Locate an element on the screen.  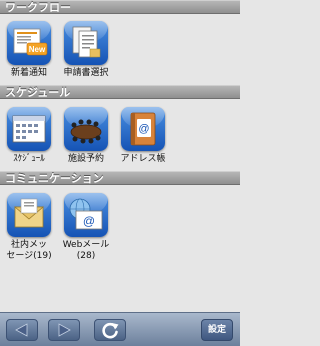
back-arrow-icon is located at coordinates (21, 330).